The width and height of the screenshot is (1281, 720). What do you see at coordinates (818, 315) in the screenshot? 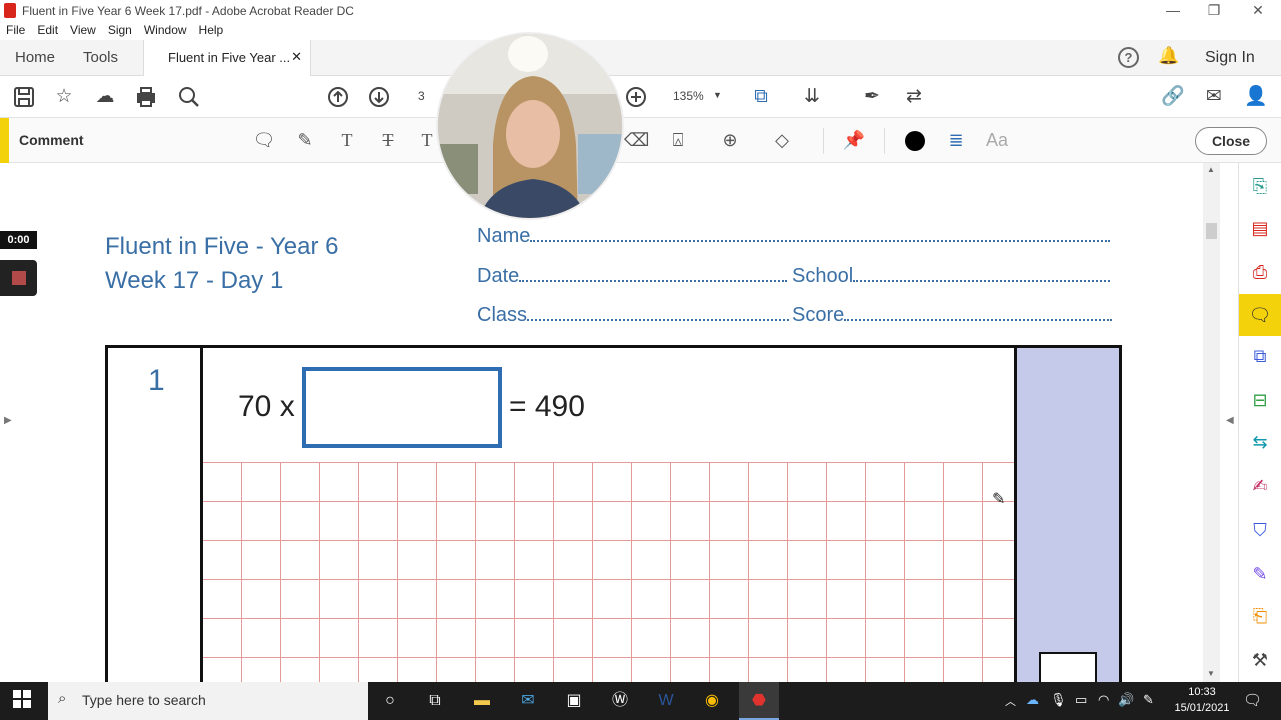
I see `score-label: Score` at bounding box center [818, 315].